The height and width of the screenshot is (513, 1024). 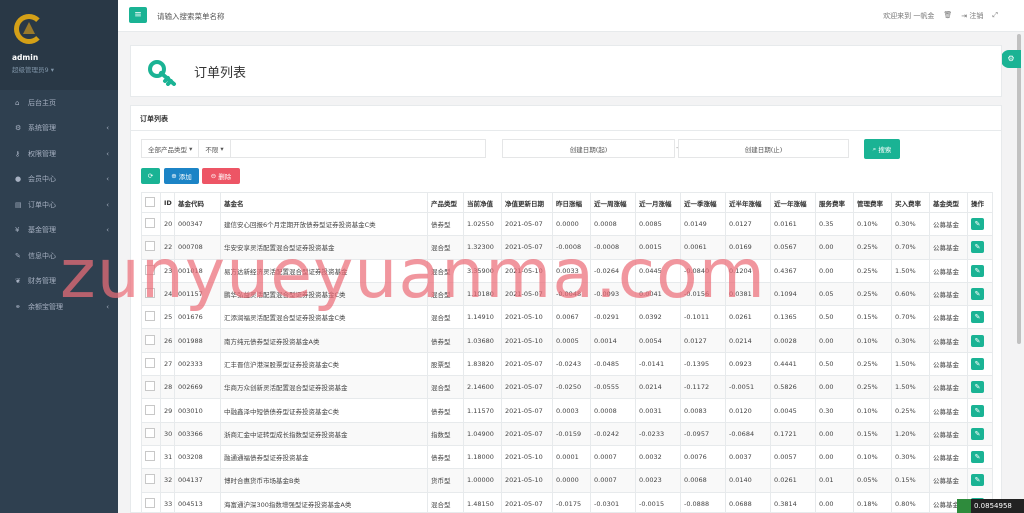 I want to click on table-cell: 2021-05-10, so click(x=527, y=457).